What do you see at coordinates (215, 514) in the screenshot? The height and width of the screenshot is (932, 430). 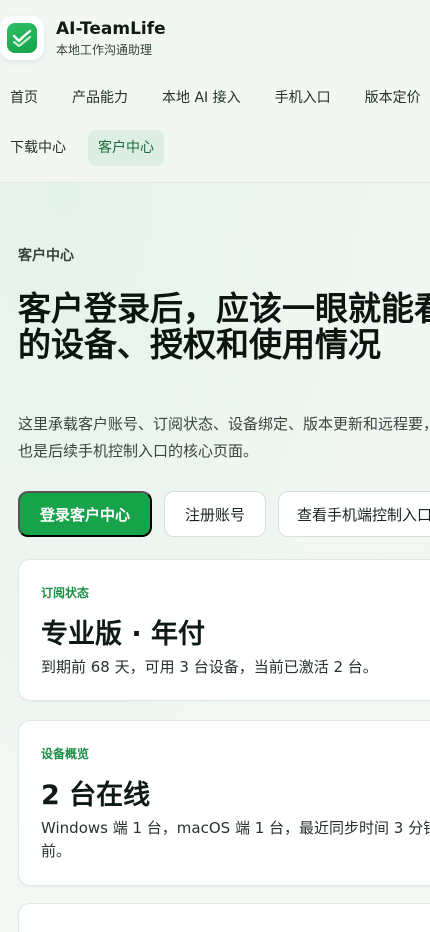 I see `register-button: 注册账号` at bounding box center [215, 514].